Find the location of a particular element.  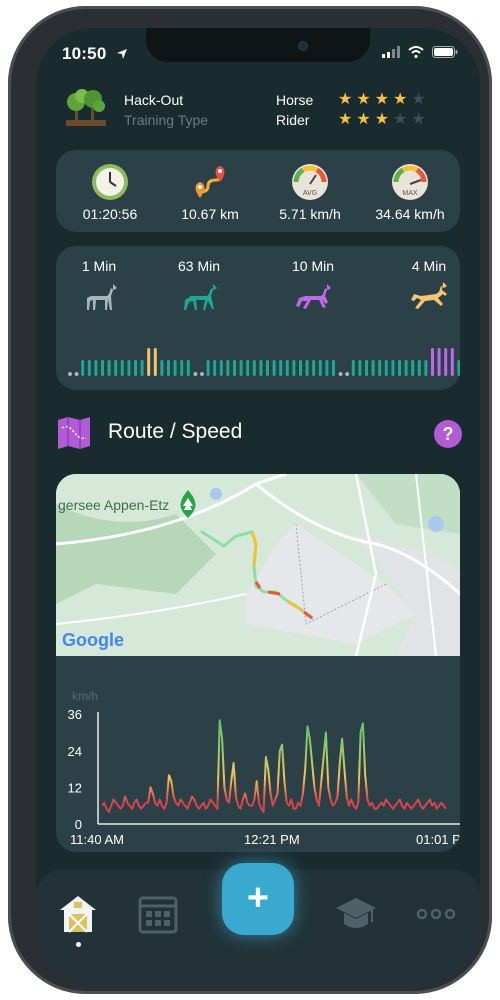

graduation-cap-icon is located at coordinates (356, 914).